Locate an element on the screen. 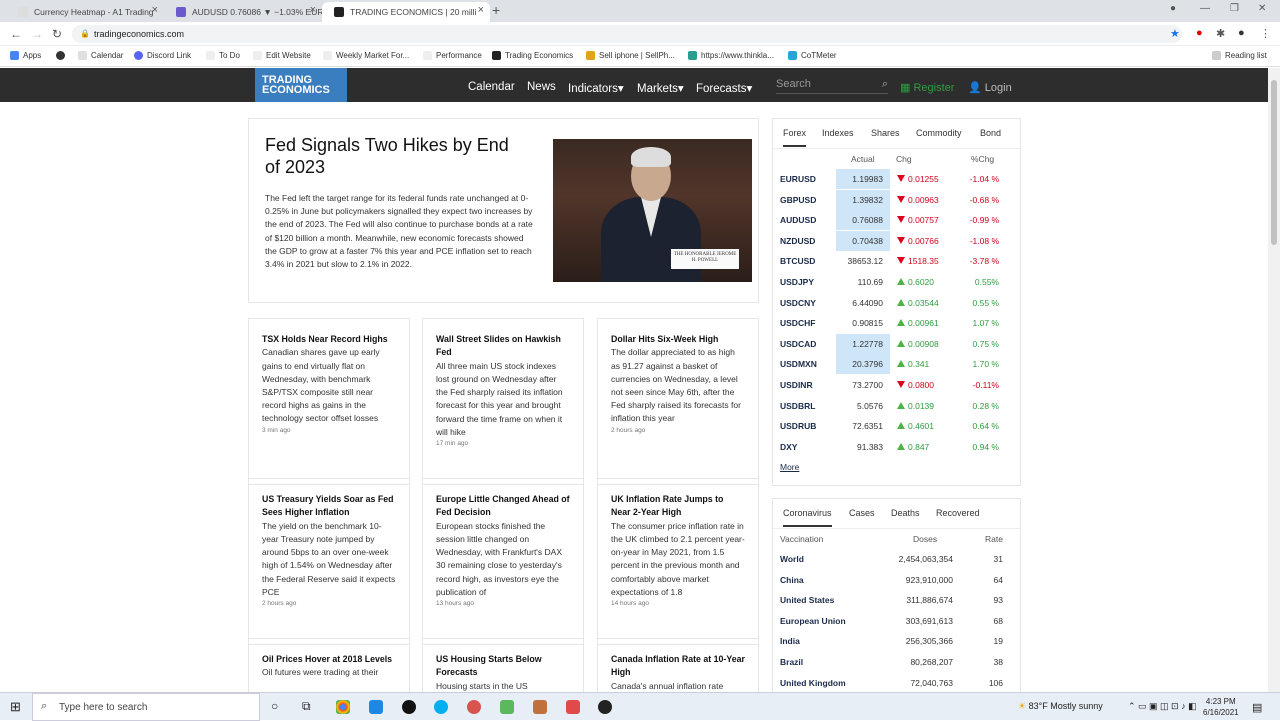  browser-tab: Currency Heatmap - A1 Trading × is located at coordinates (85, 12).